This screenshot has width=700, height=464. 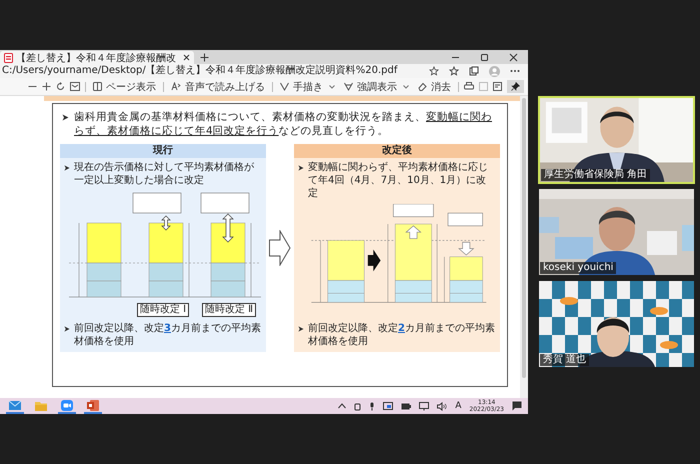 What do you see at coordinates (397, 151) in the screenshot?
I see `panel-title: 改定後` at bounding box center [397, 151].